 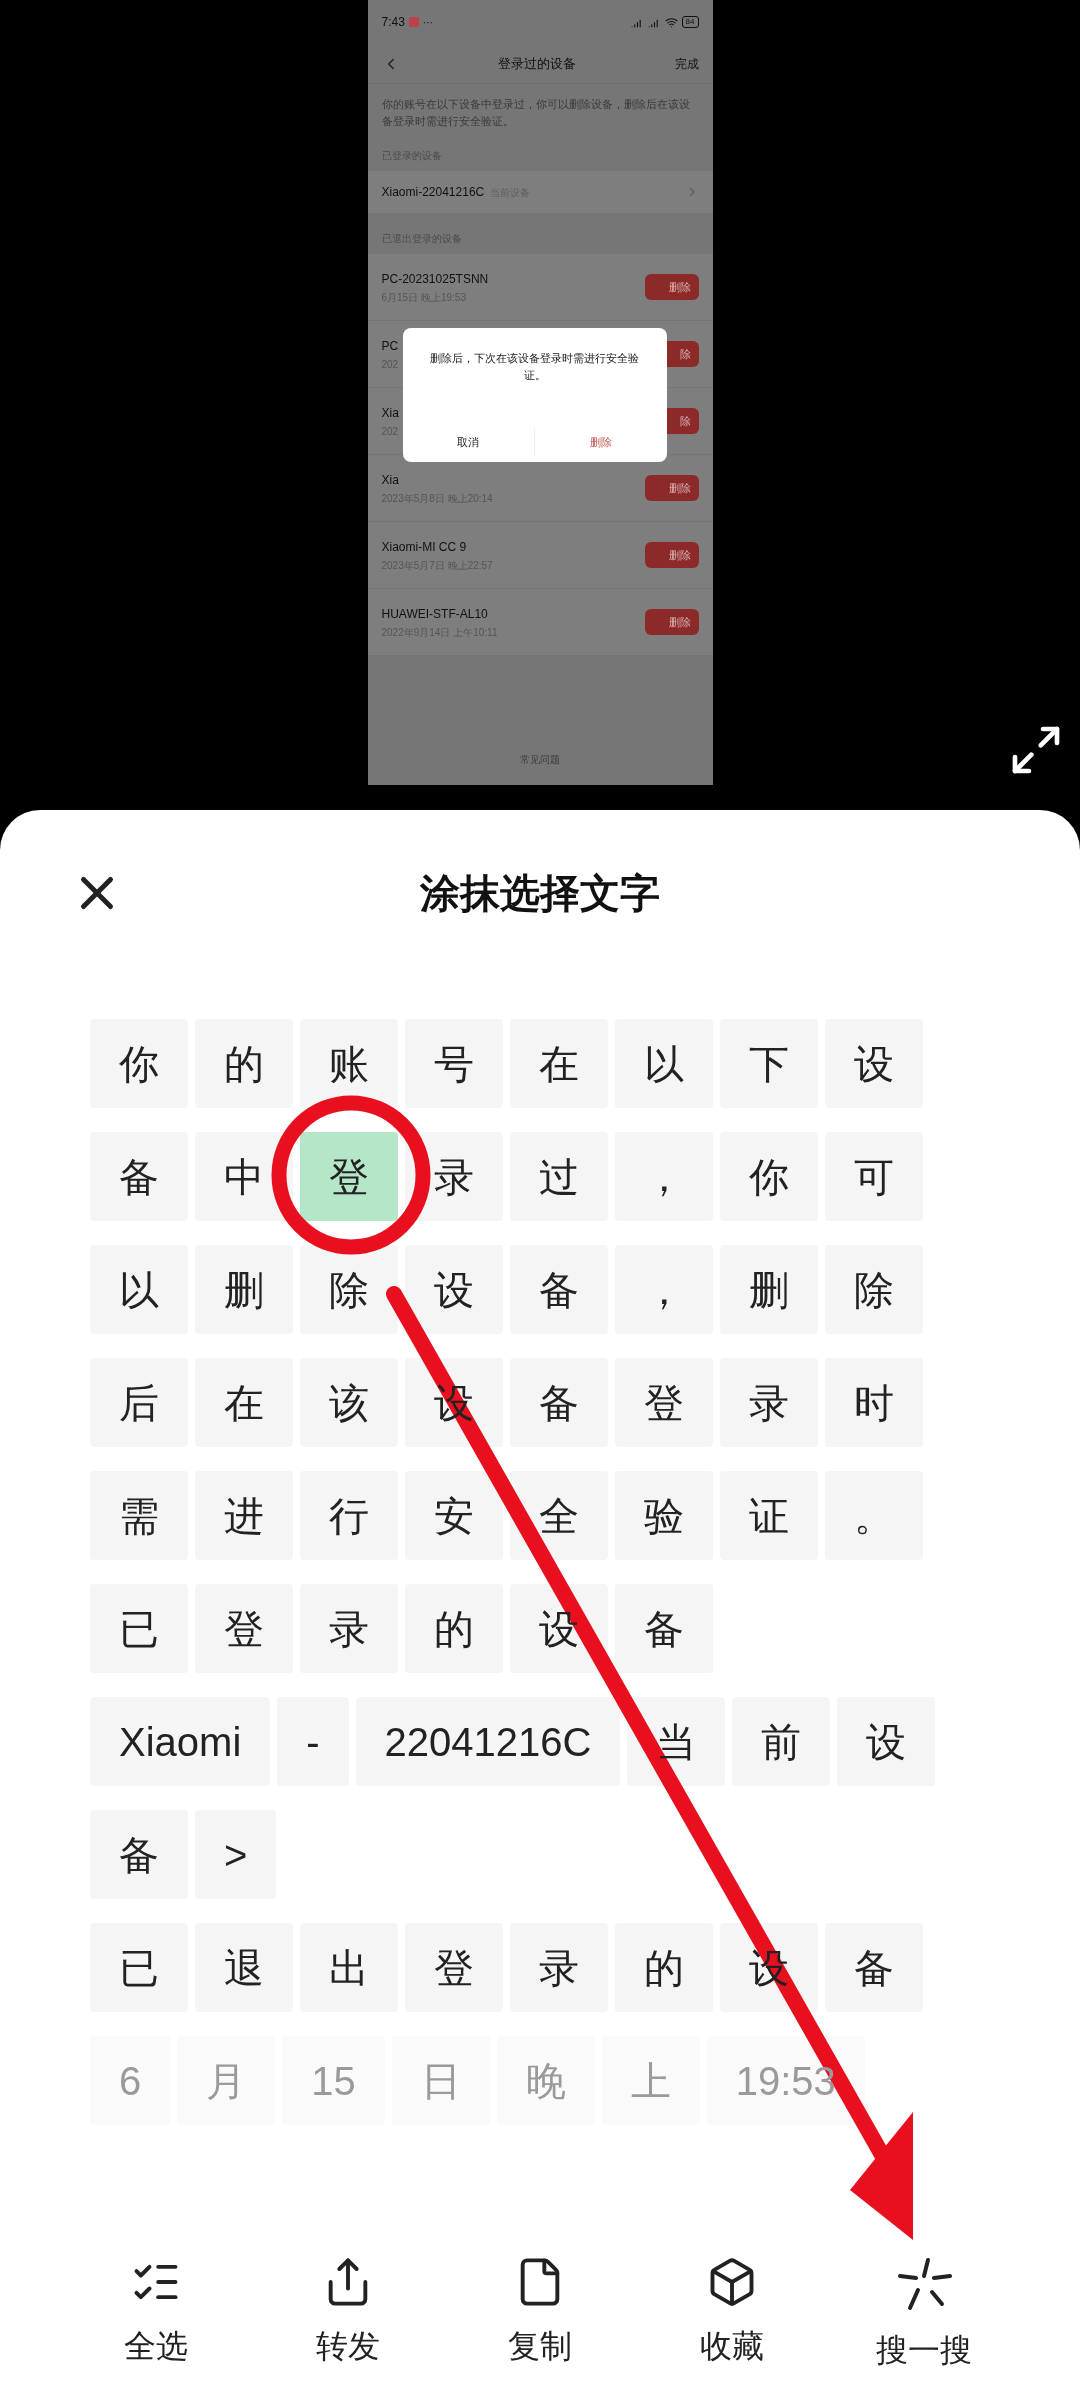 I want to click on text-chip: 证, so click(x=769, y=1515).